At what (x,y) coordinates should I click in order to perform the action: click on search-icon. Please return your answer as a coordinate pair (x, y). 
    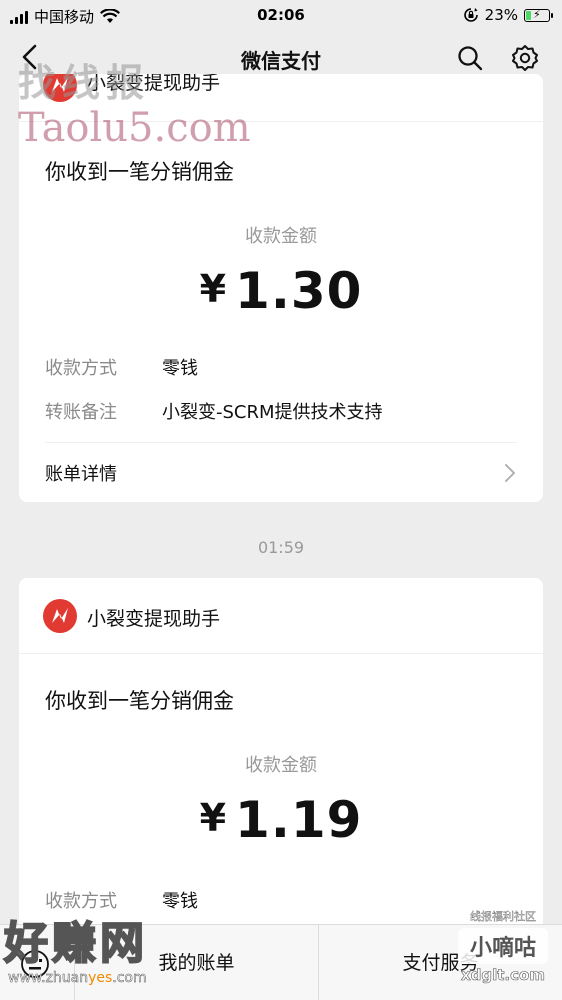
    Looking at the image, I should click on (470, 58).